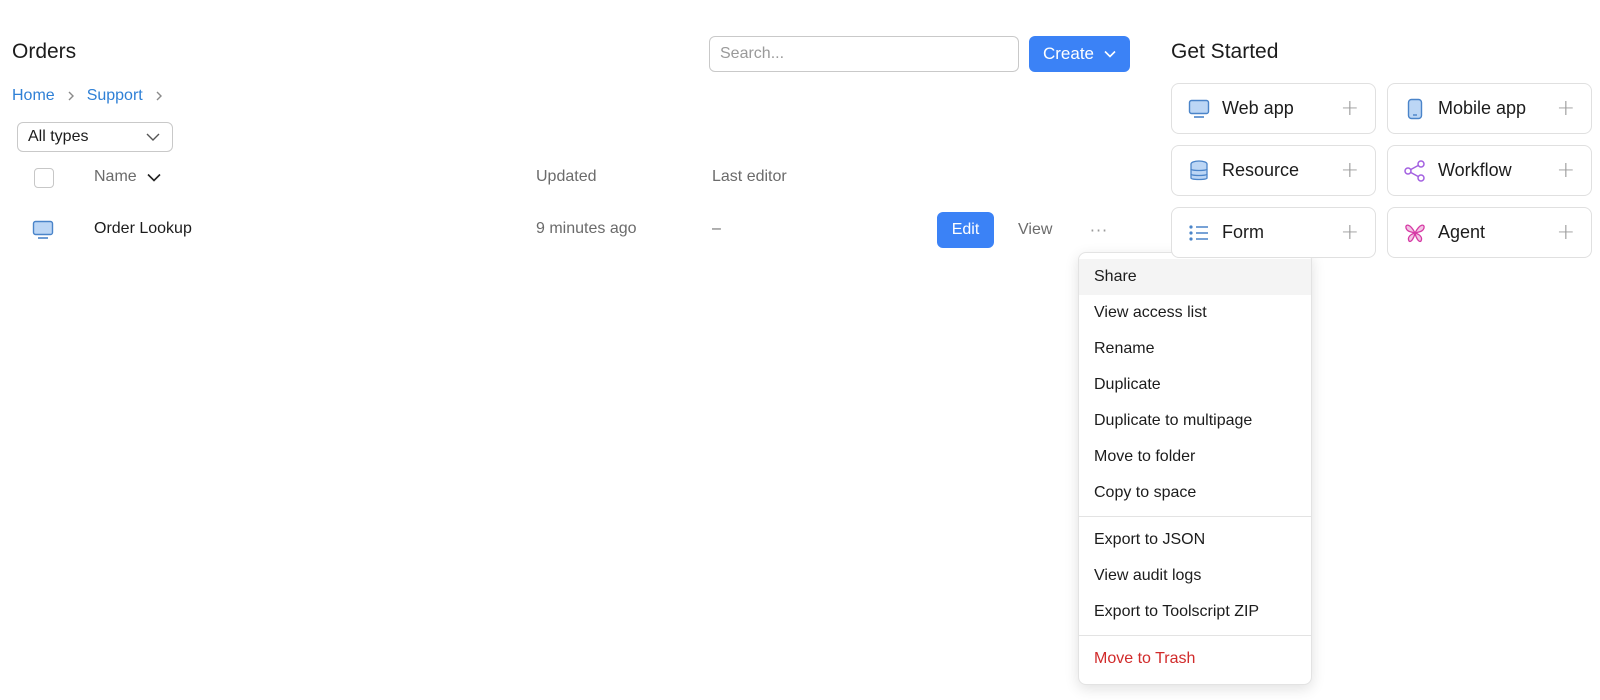 This screenshot has width=1600, height=700. I want to click on menu-item-move-to-trash: Move to Trash, so click(1195, 659).